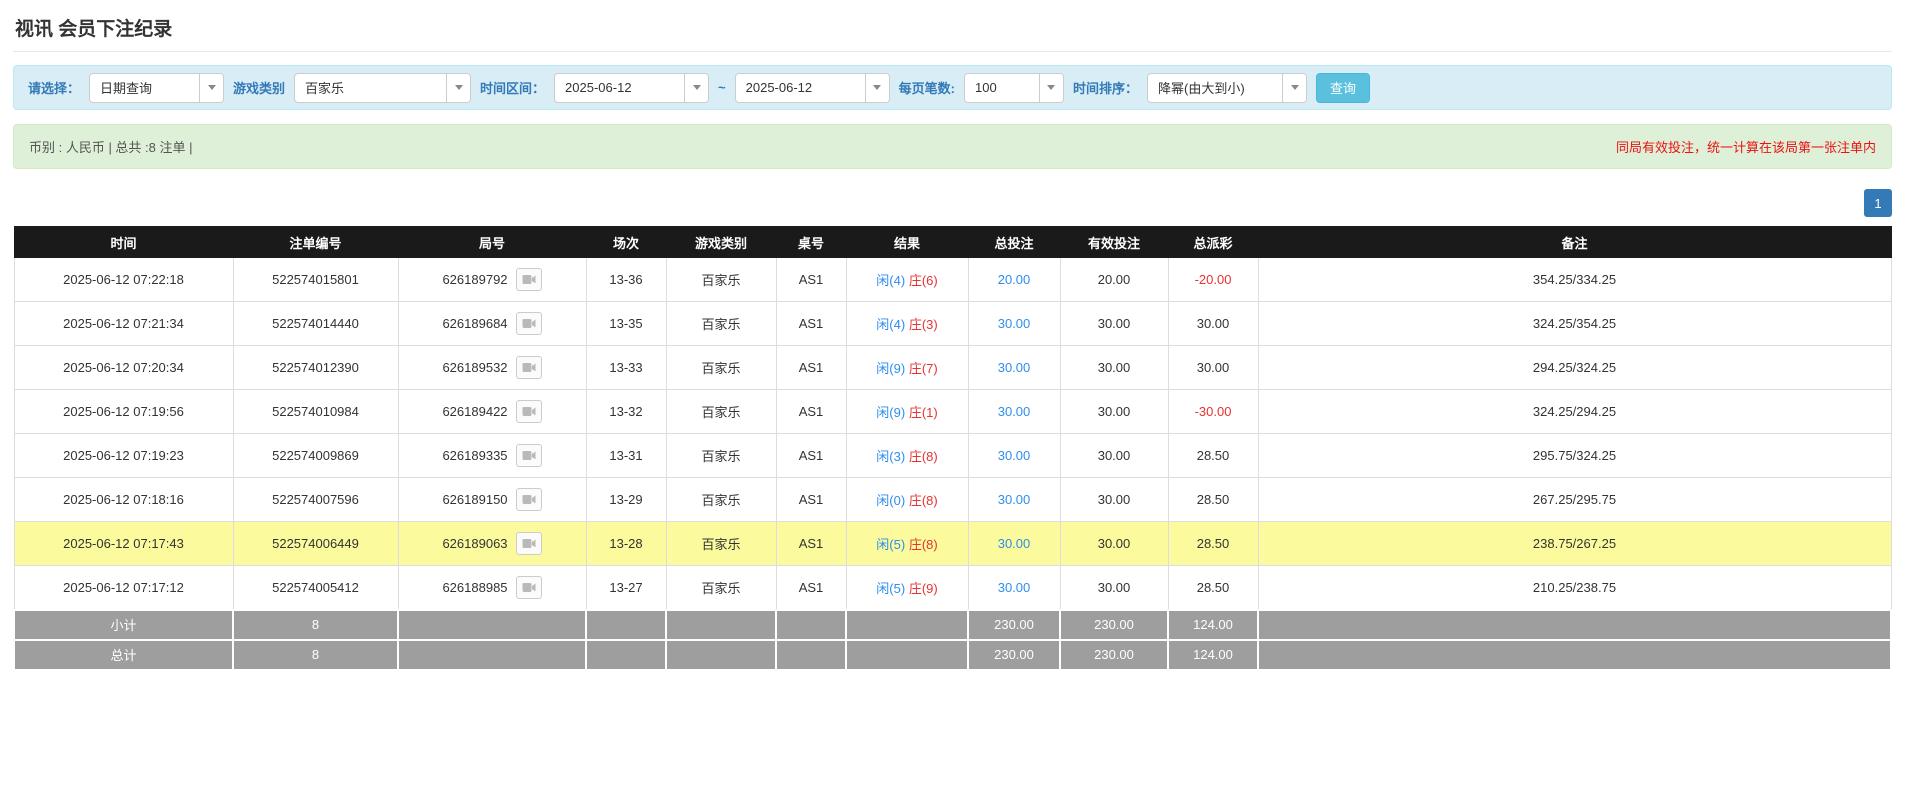 The width and height of the screenshot is (1905, 803). What do you see at coordinates (598, 87) in the screenshot?
I see `date-from-value: 2025-06-12` at bounding box center [598, 87].